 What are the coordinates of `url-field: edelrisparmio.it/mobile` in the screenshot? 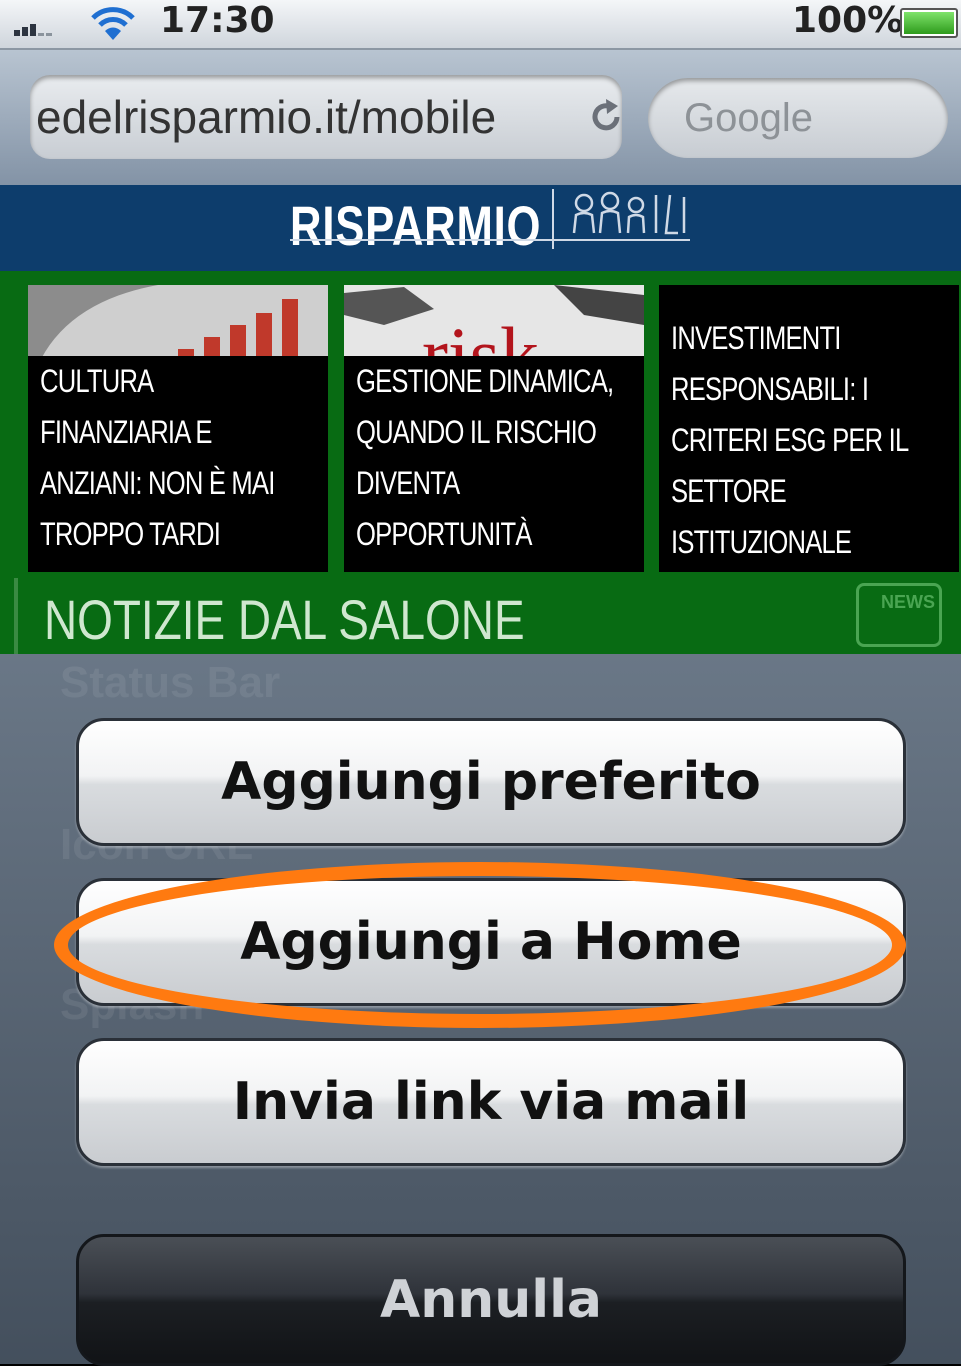 It's located at (326, 117).